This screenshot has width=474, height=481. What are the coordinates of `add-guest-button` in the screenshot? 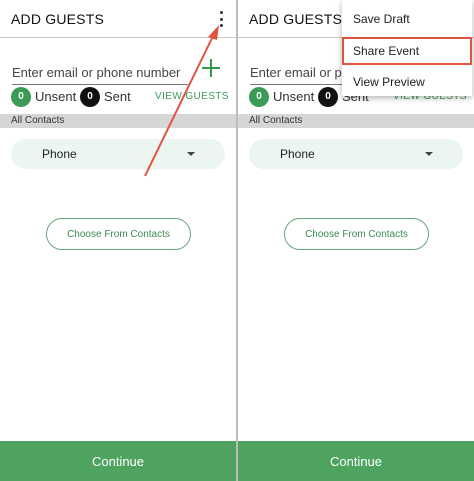 It's located at (211, 68).